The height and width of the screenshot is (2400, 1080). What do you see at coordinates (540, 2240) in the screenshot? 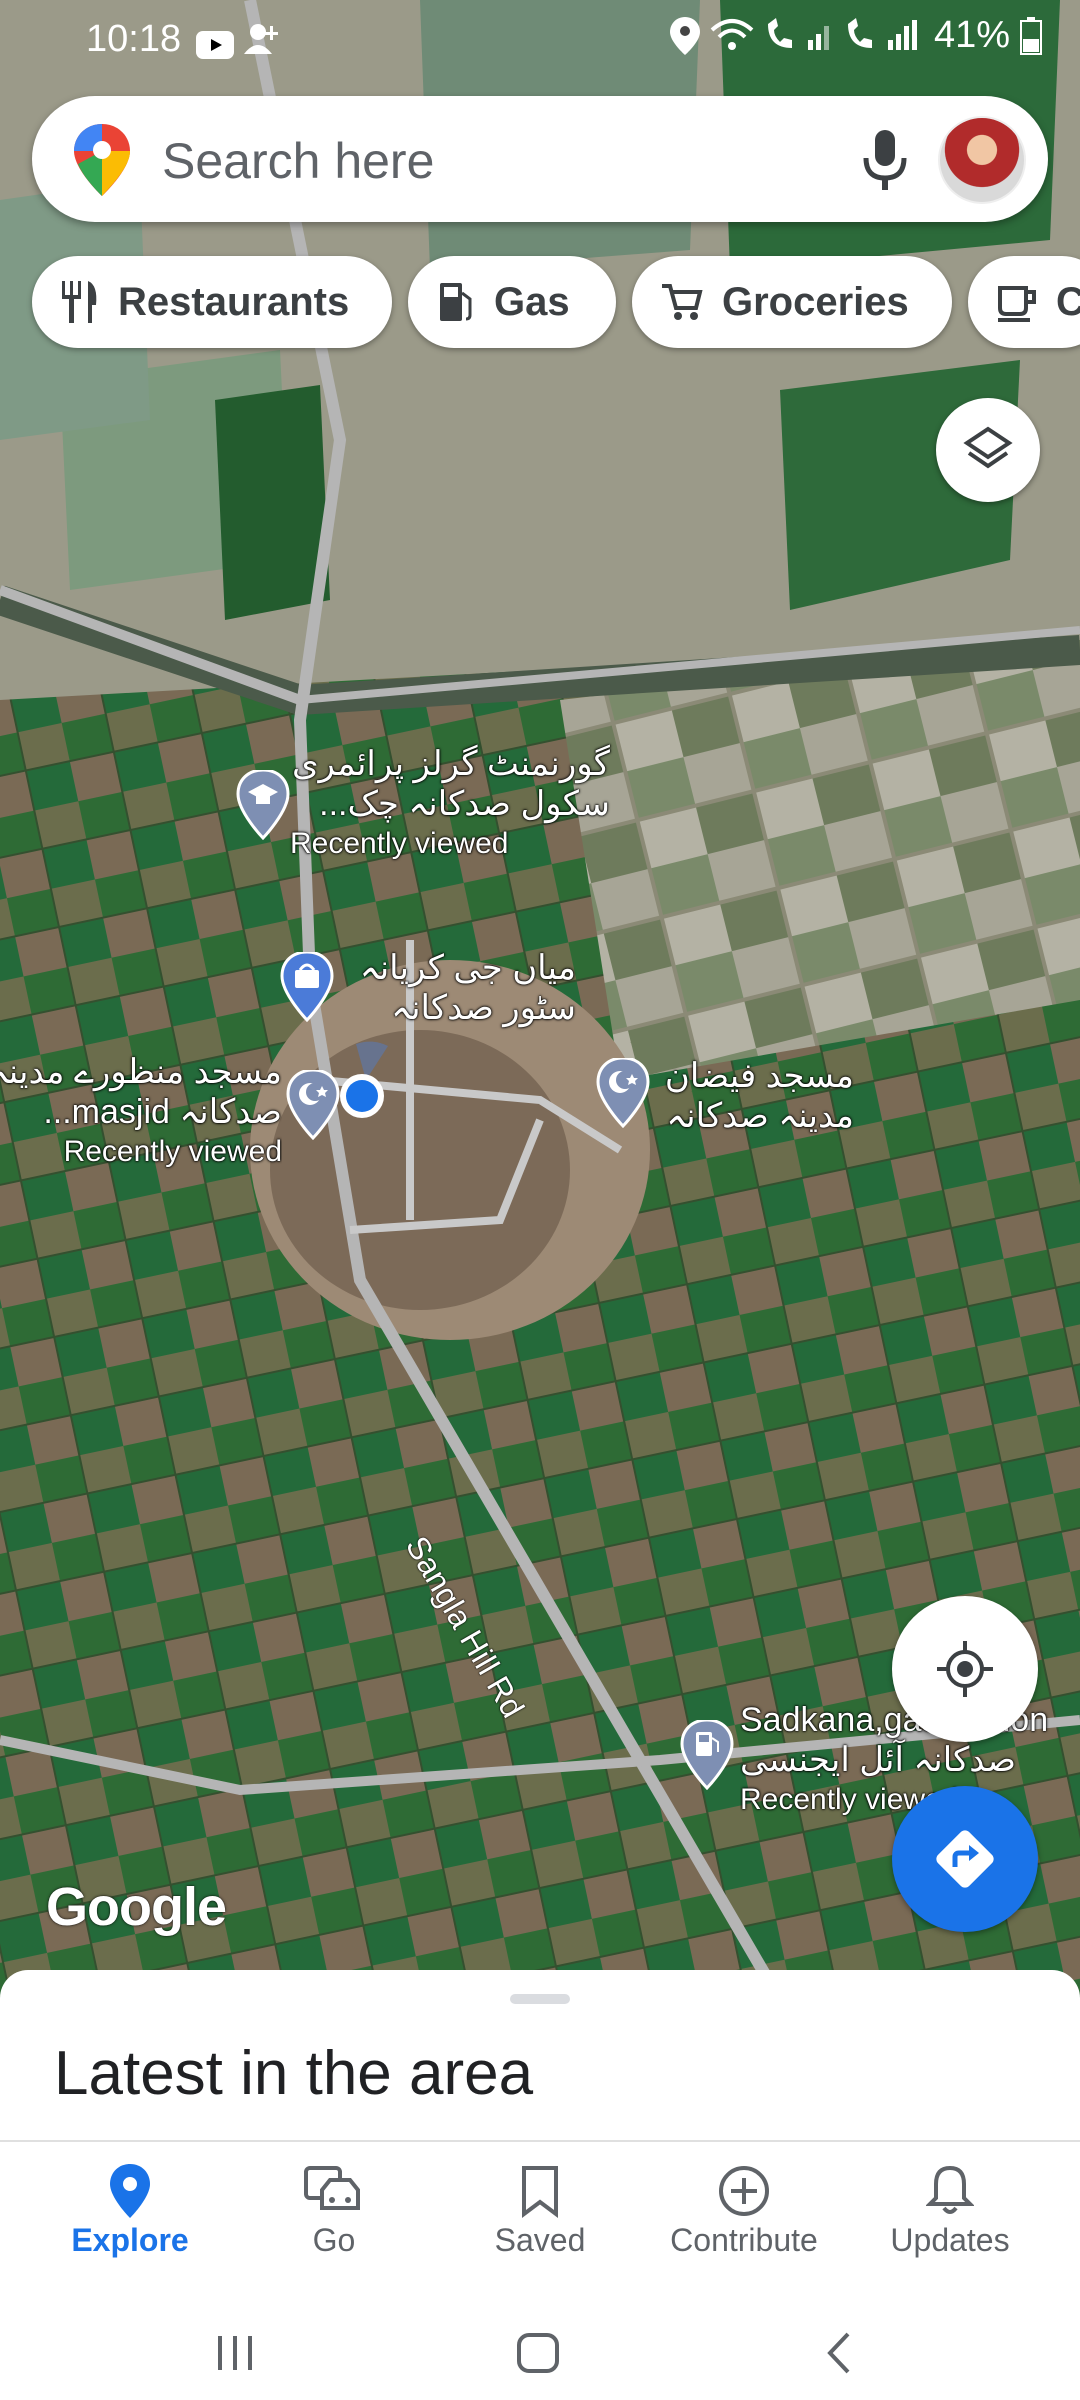
I see `nav-label: Saved` at bounding box center [540, 2240].